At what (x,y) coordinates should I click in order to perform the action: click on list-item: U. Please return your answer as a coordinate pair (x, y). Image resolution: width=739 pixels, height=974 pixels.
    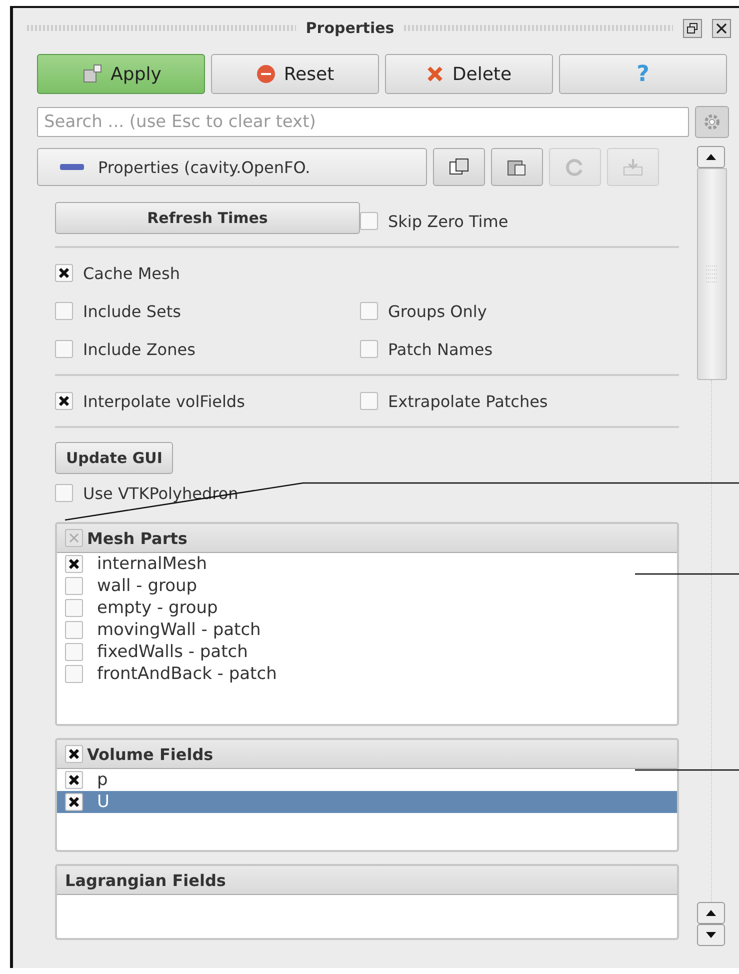
    Looking at the image, I should click on (367, 802).